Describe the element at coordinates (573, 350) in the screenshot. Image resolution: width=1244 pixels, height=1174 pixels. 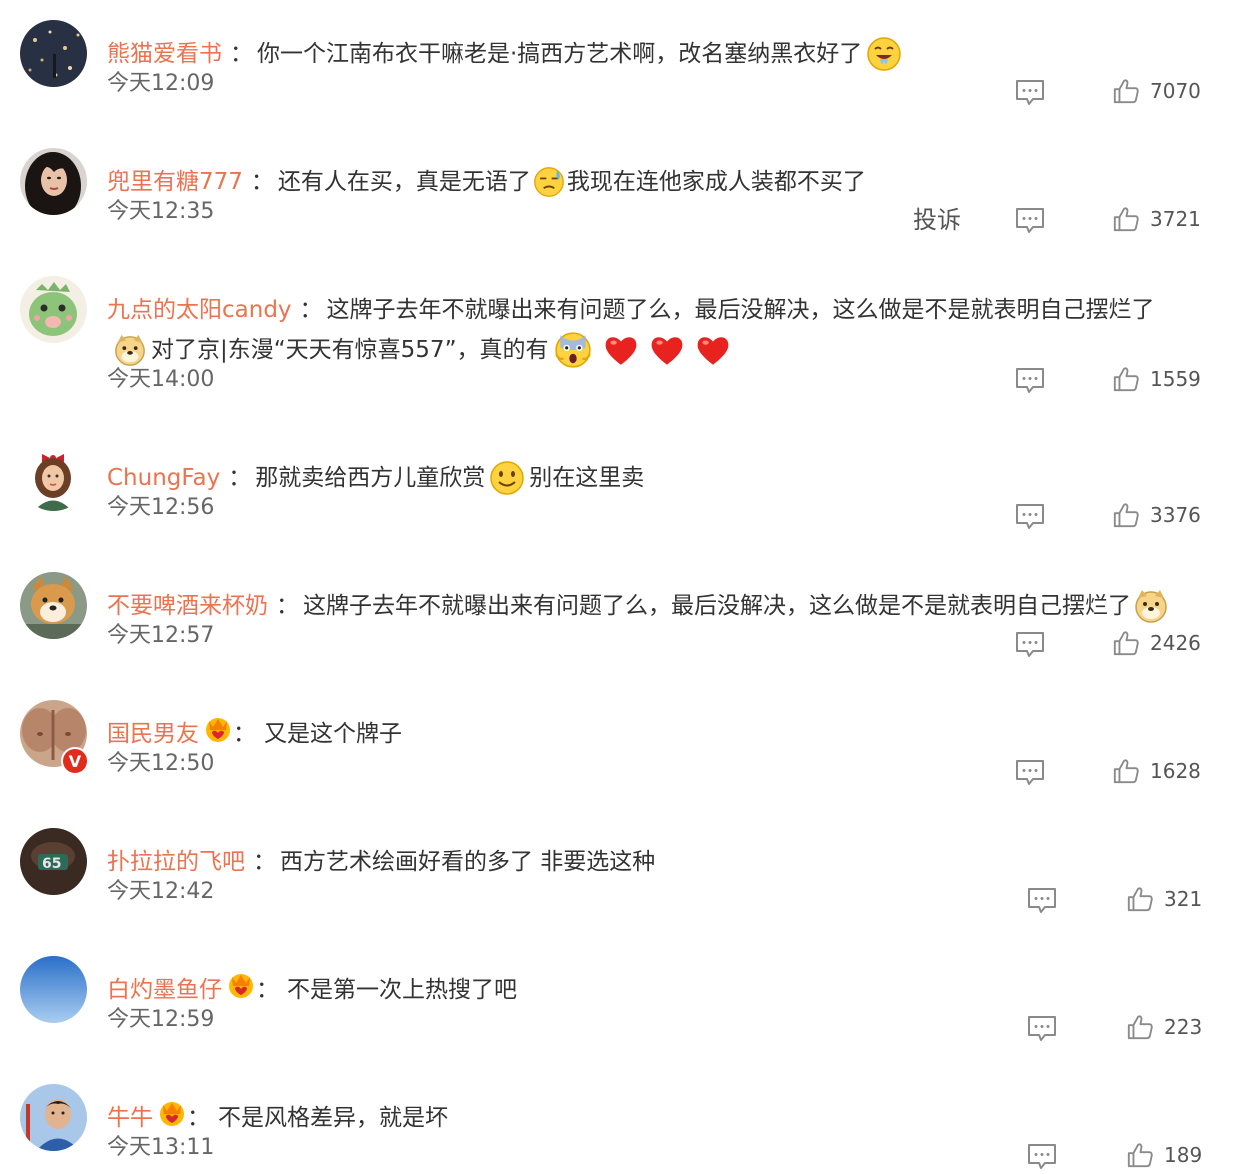
I see `shocked-face-emoji` at that location.